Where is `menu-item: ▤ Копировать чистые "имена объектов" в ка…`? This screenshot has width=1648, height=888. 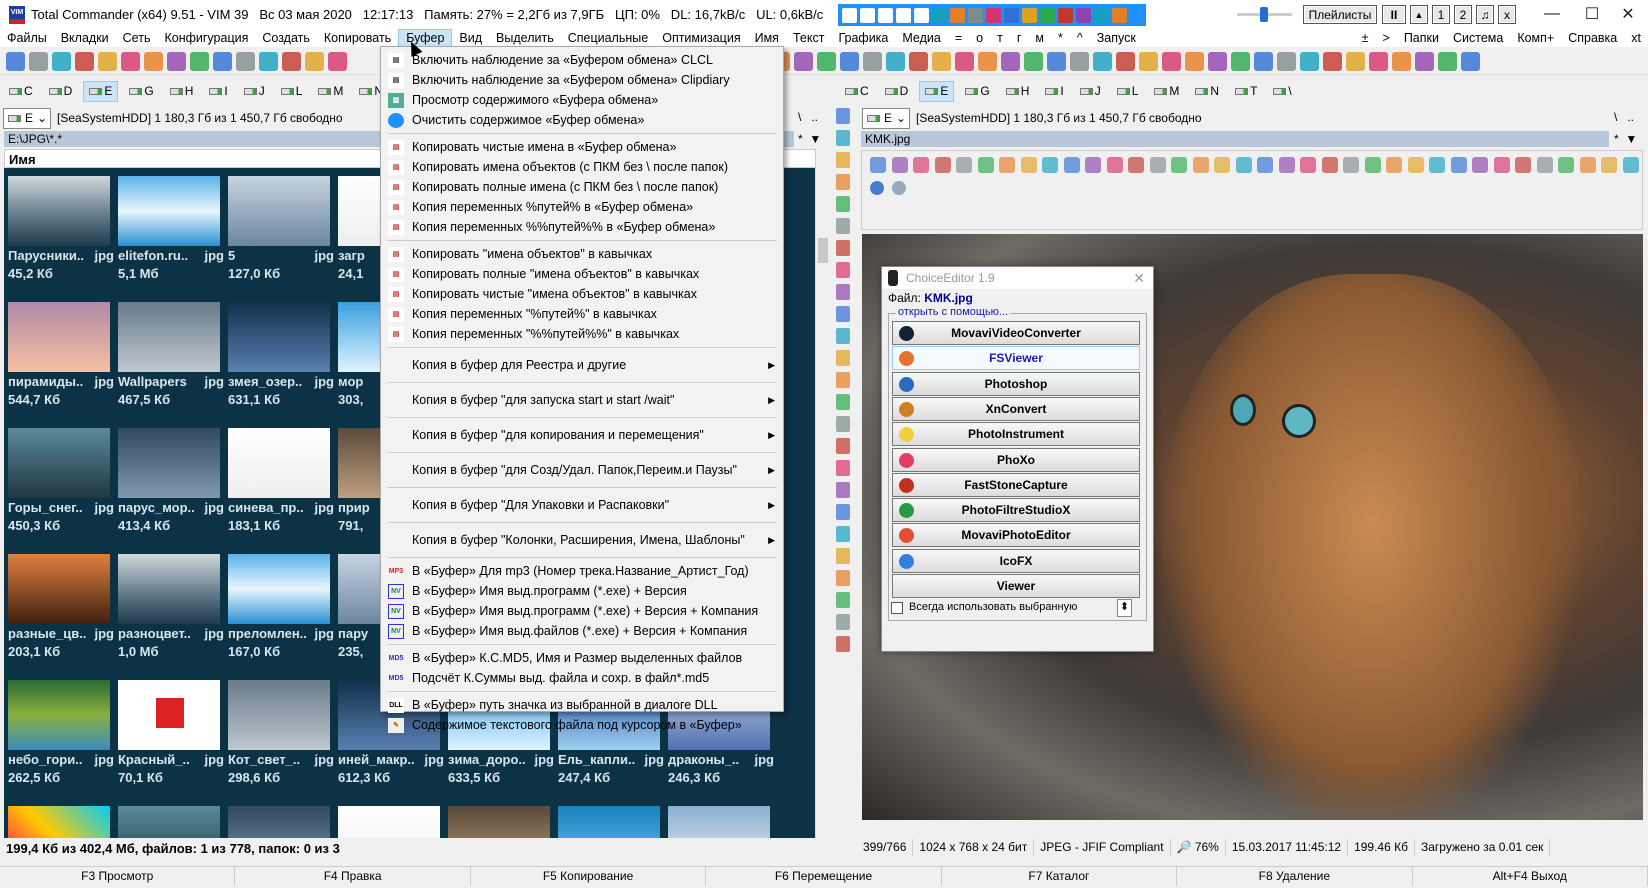
menu-item: ▤ Копировать чистые "имена объектов" в ка… is located at coordinates (582, 294).